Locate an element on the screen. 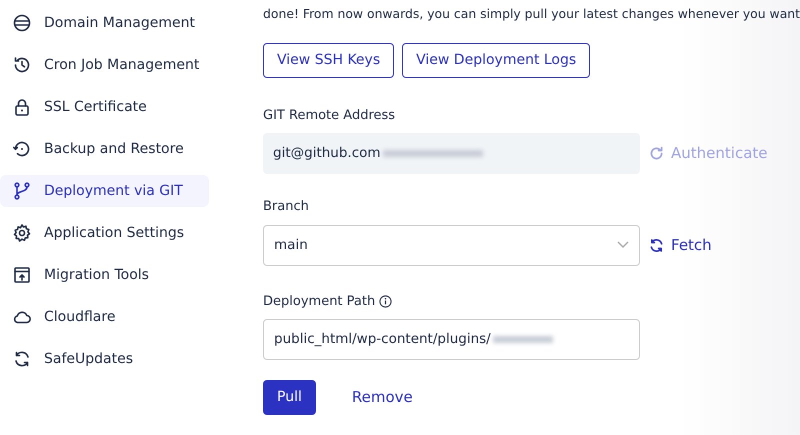 The image size is (800, 435). outline-button: View Deployment Logs is located at coordinates (496, 60).